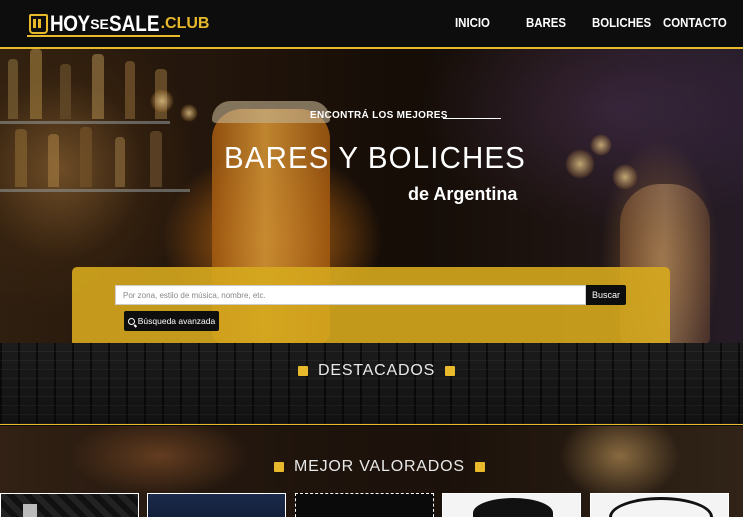  Describe the element at coordinates (472, 22) in the screenshot. I see `nav-inicio: INICIO` at that location.